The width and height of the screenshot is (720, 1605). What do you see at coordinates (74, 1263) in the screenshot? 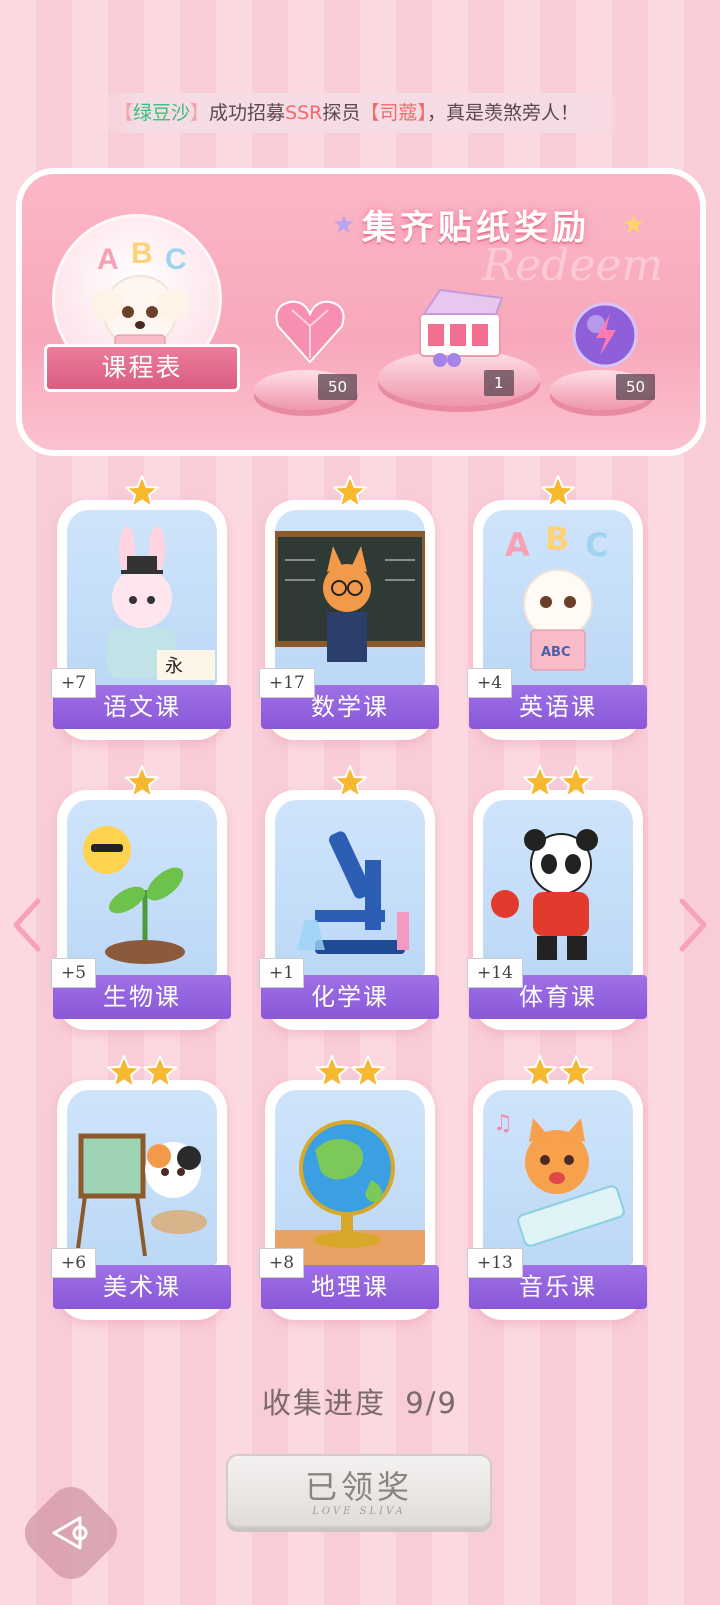
I see `card-count: +6` at bounding box center [74, 1263].